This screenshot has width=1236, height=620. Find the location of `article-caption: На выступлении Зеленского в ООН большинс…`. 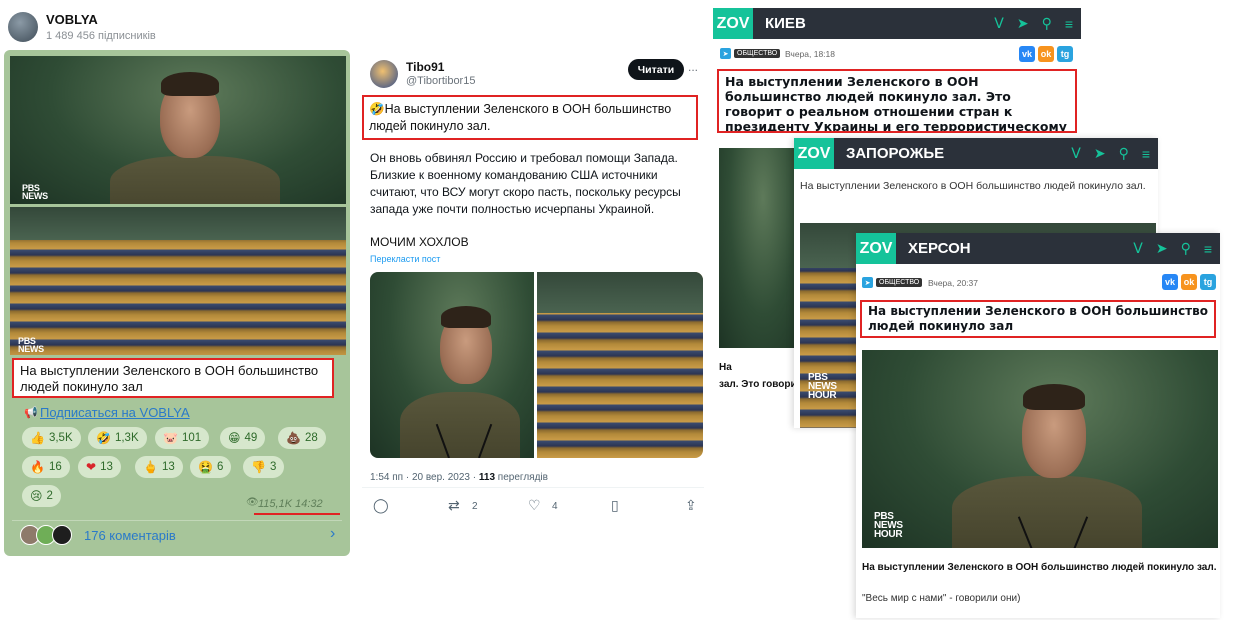

article-caption: На выступлении Зеленского в ООН большинс… is located at coordinates (1039, 567).